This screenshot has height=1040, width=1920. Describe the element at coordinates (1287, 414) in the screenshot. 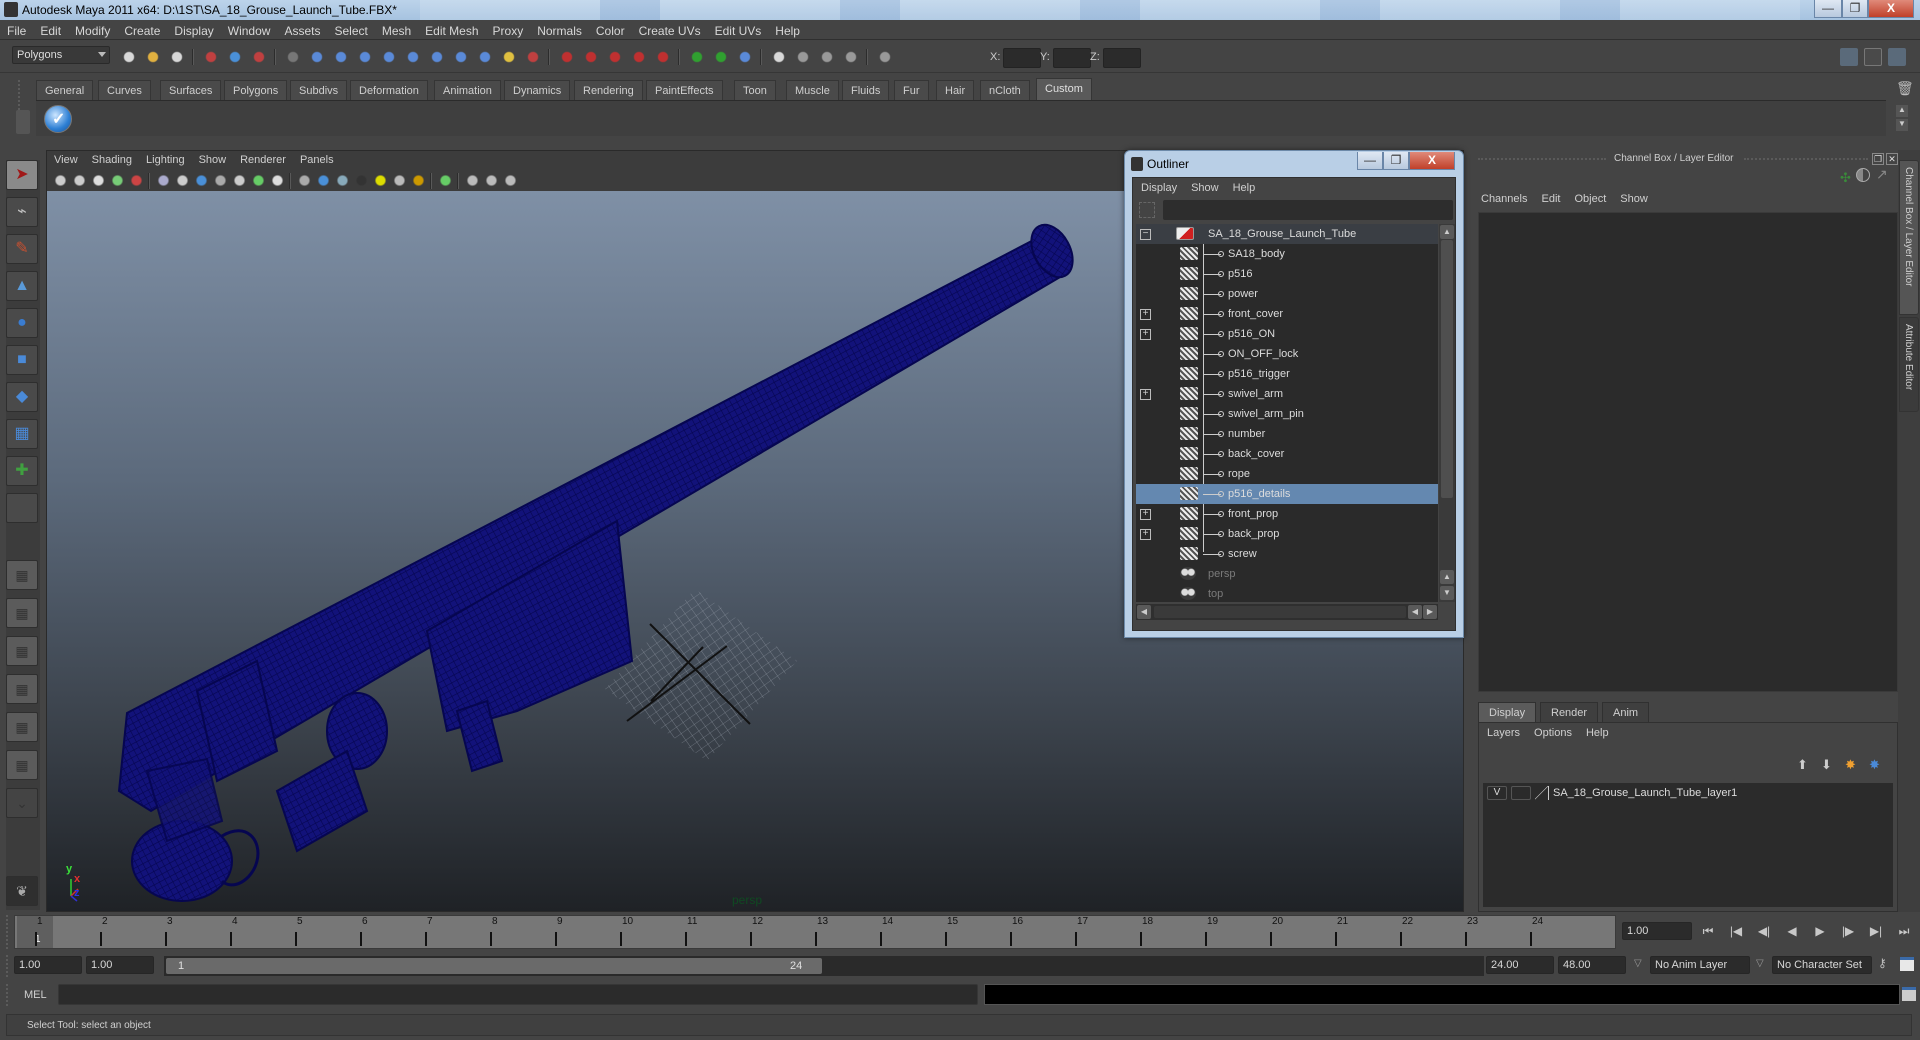

I see `outliner-item-swivel-arm-pin: swivel_arm_pin` at that location.